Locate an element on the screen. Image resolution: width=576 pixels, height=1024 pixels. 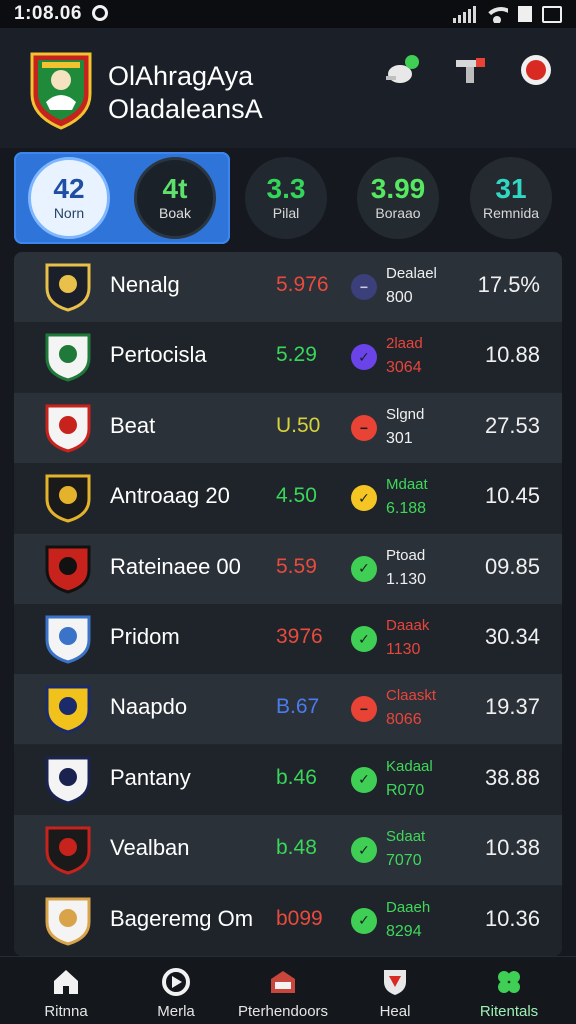
whistle-button is located at coordinates (402, 70).